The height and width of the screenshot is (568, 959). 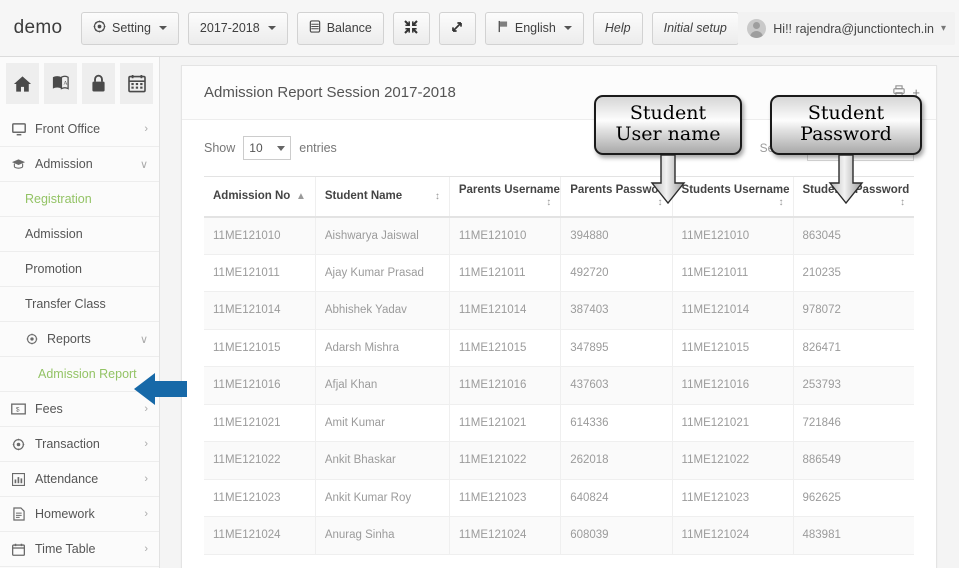 I want to click on sidebar-item-time-table: Time Table ›, so click(x=79, y=549).